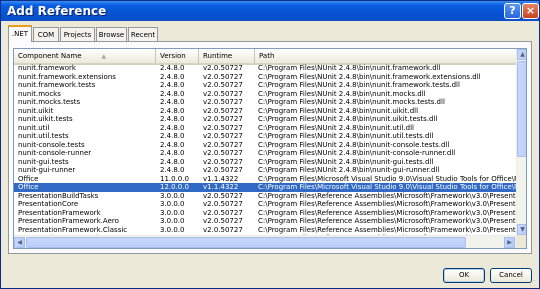 The height and width of the screenshot is (289, 540). What do you see at coordinates (521, 54) in the screenshot?
I see `scroll-up-button: ▲` at bounding box center [521, 54].